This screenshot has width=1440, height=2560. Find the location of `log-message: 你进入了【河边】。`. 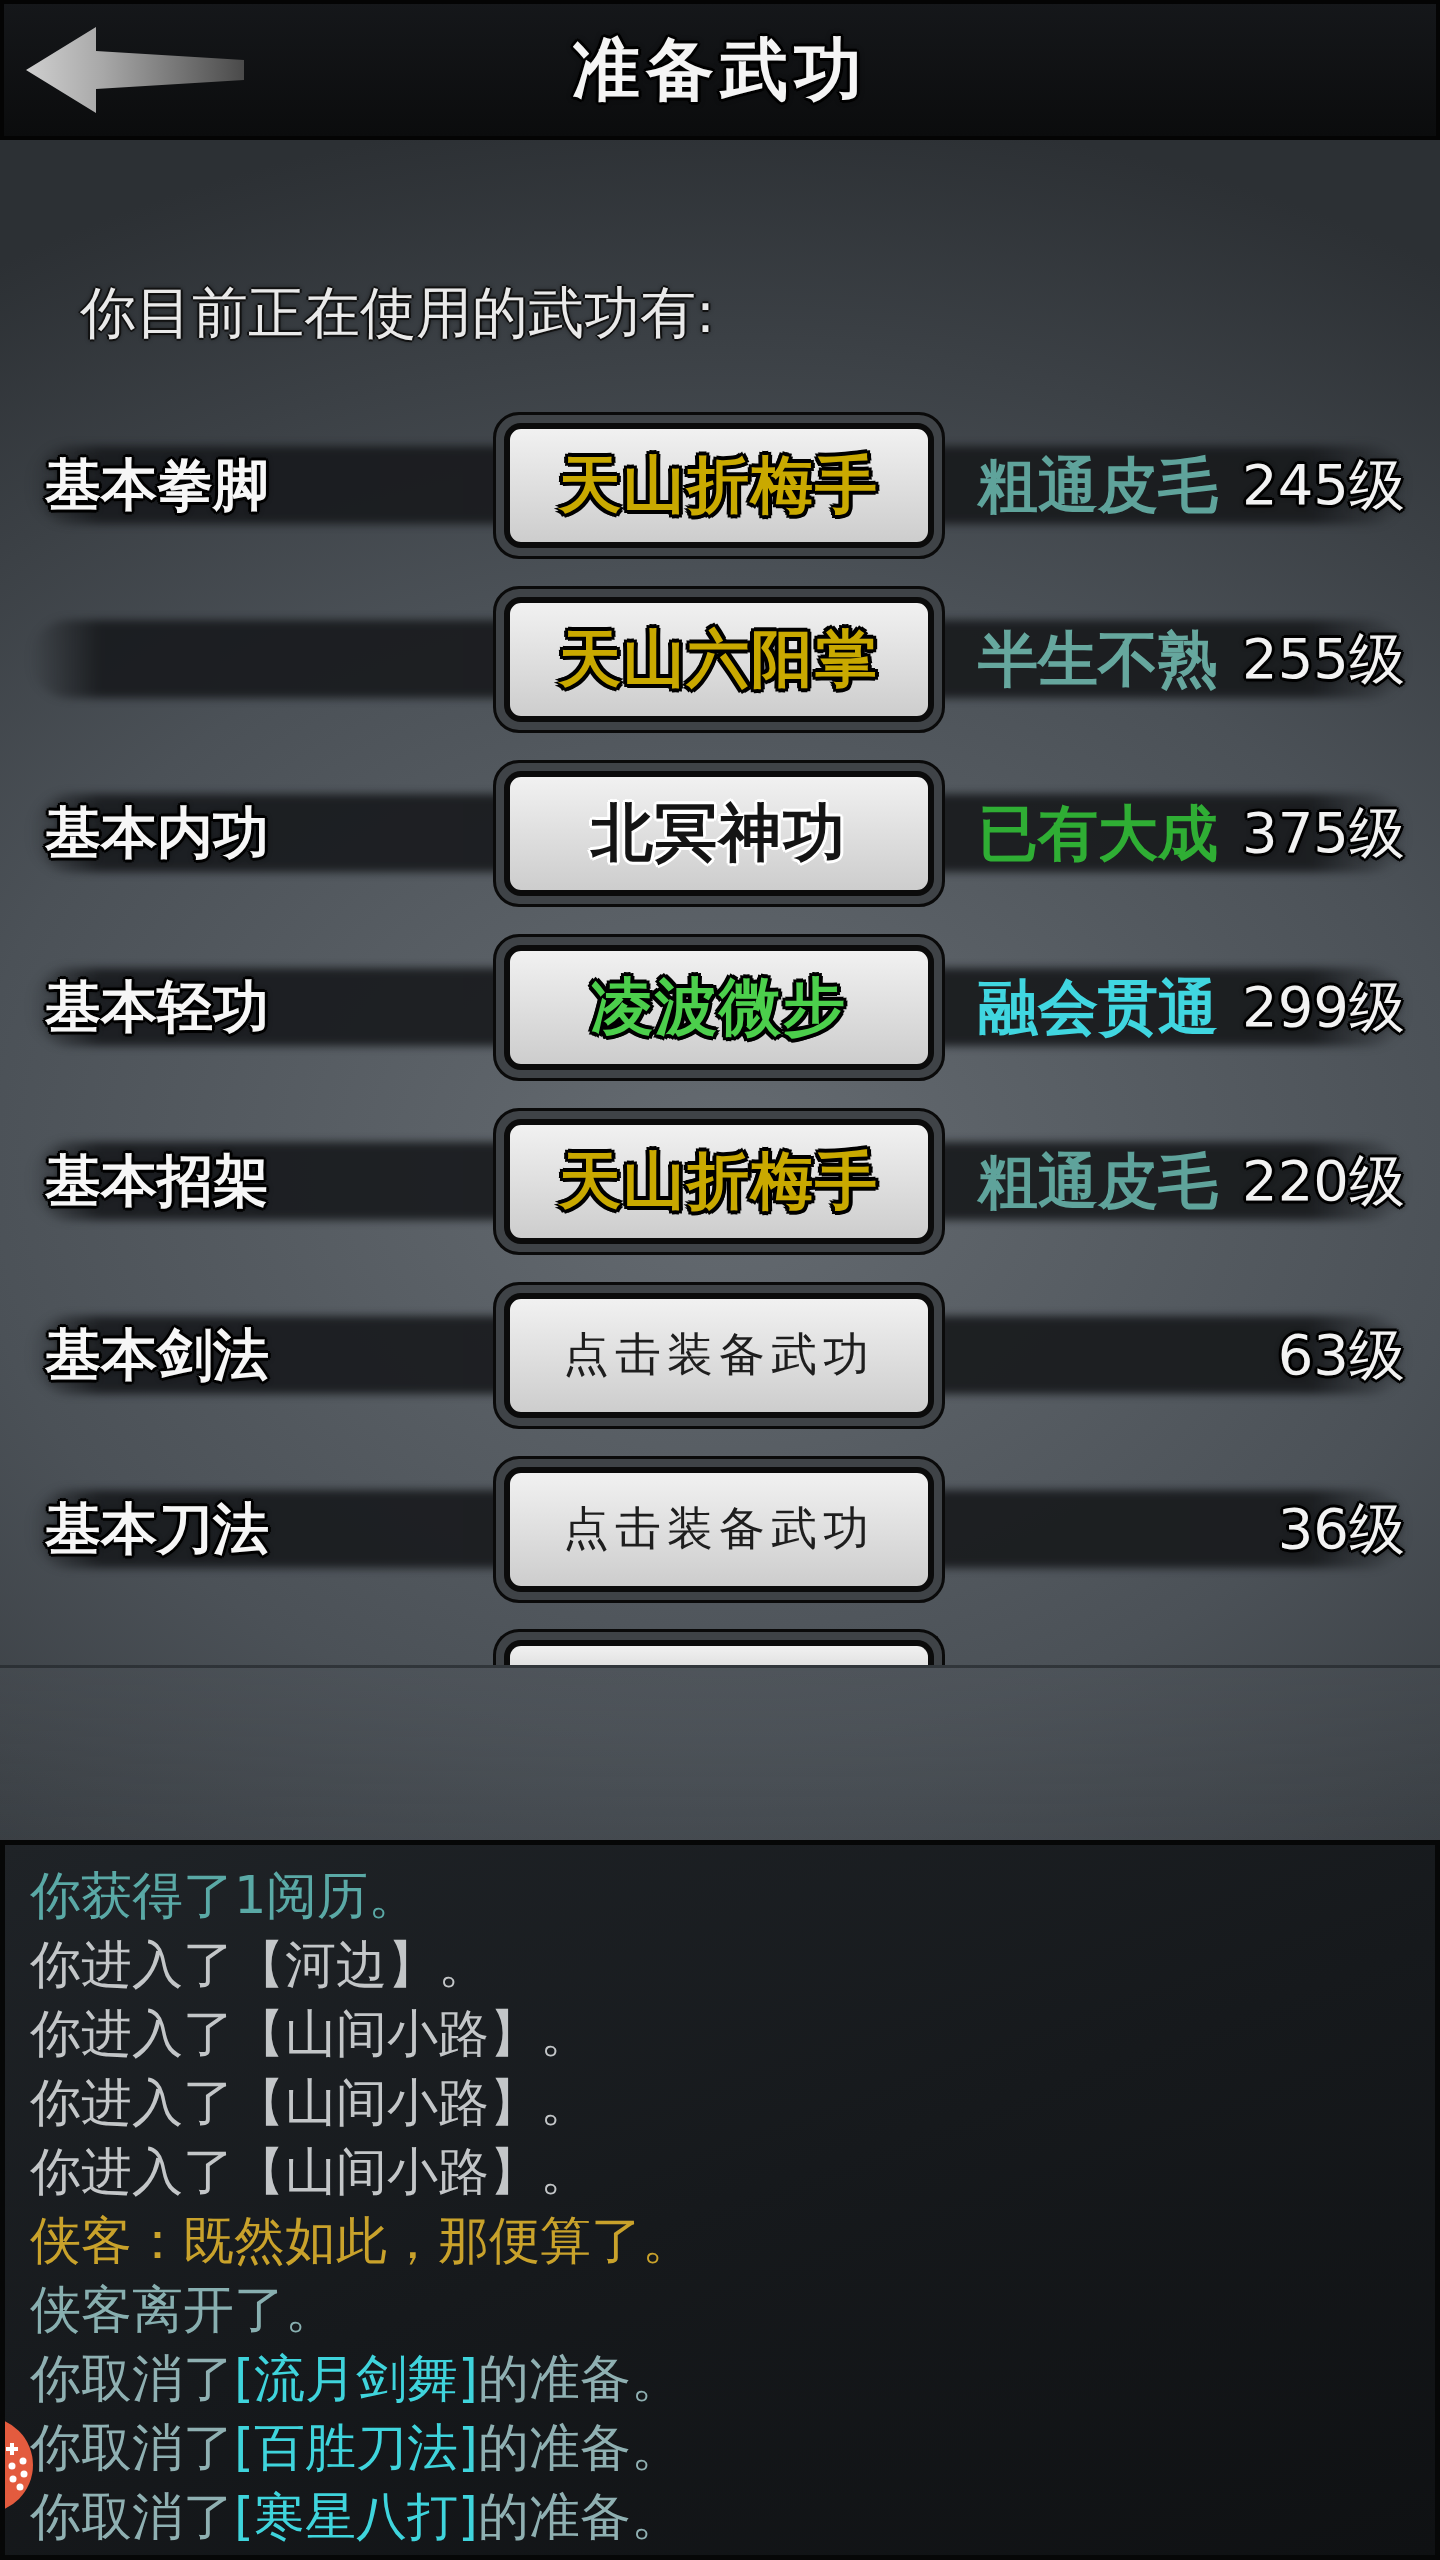

log-message: 你进入了【河边】。 is located at coordinates (259, 1965).